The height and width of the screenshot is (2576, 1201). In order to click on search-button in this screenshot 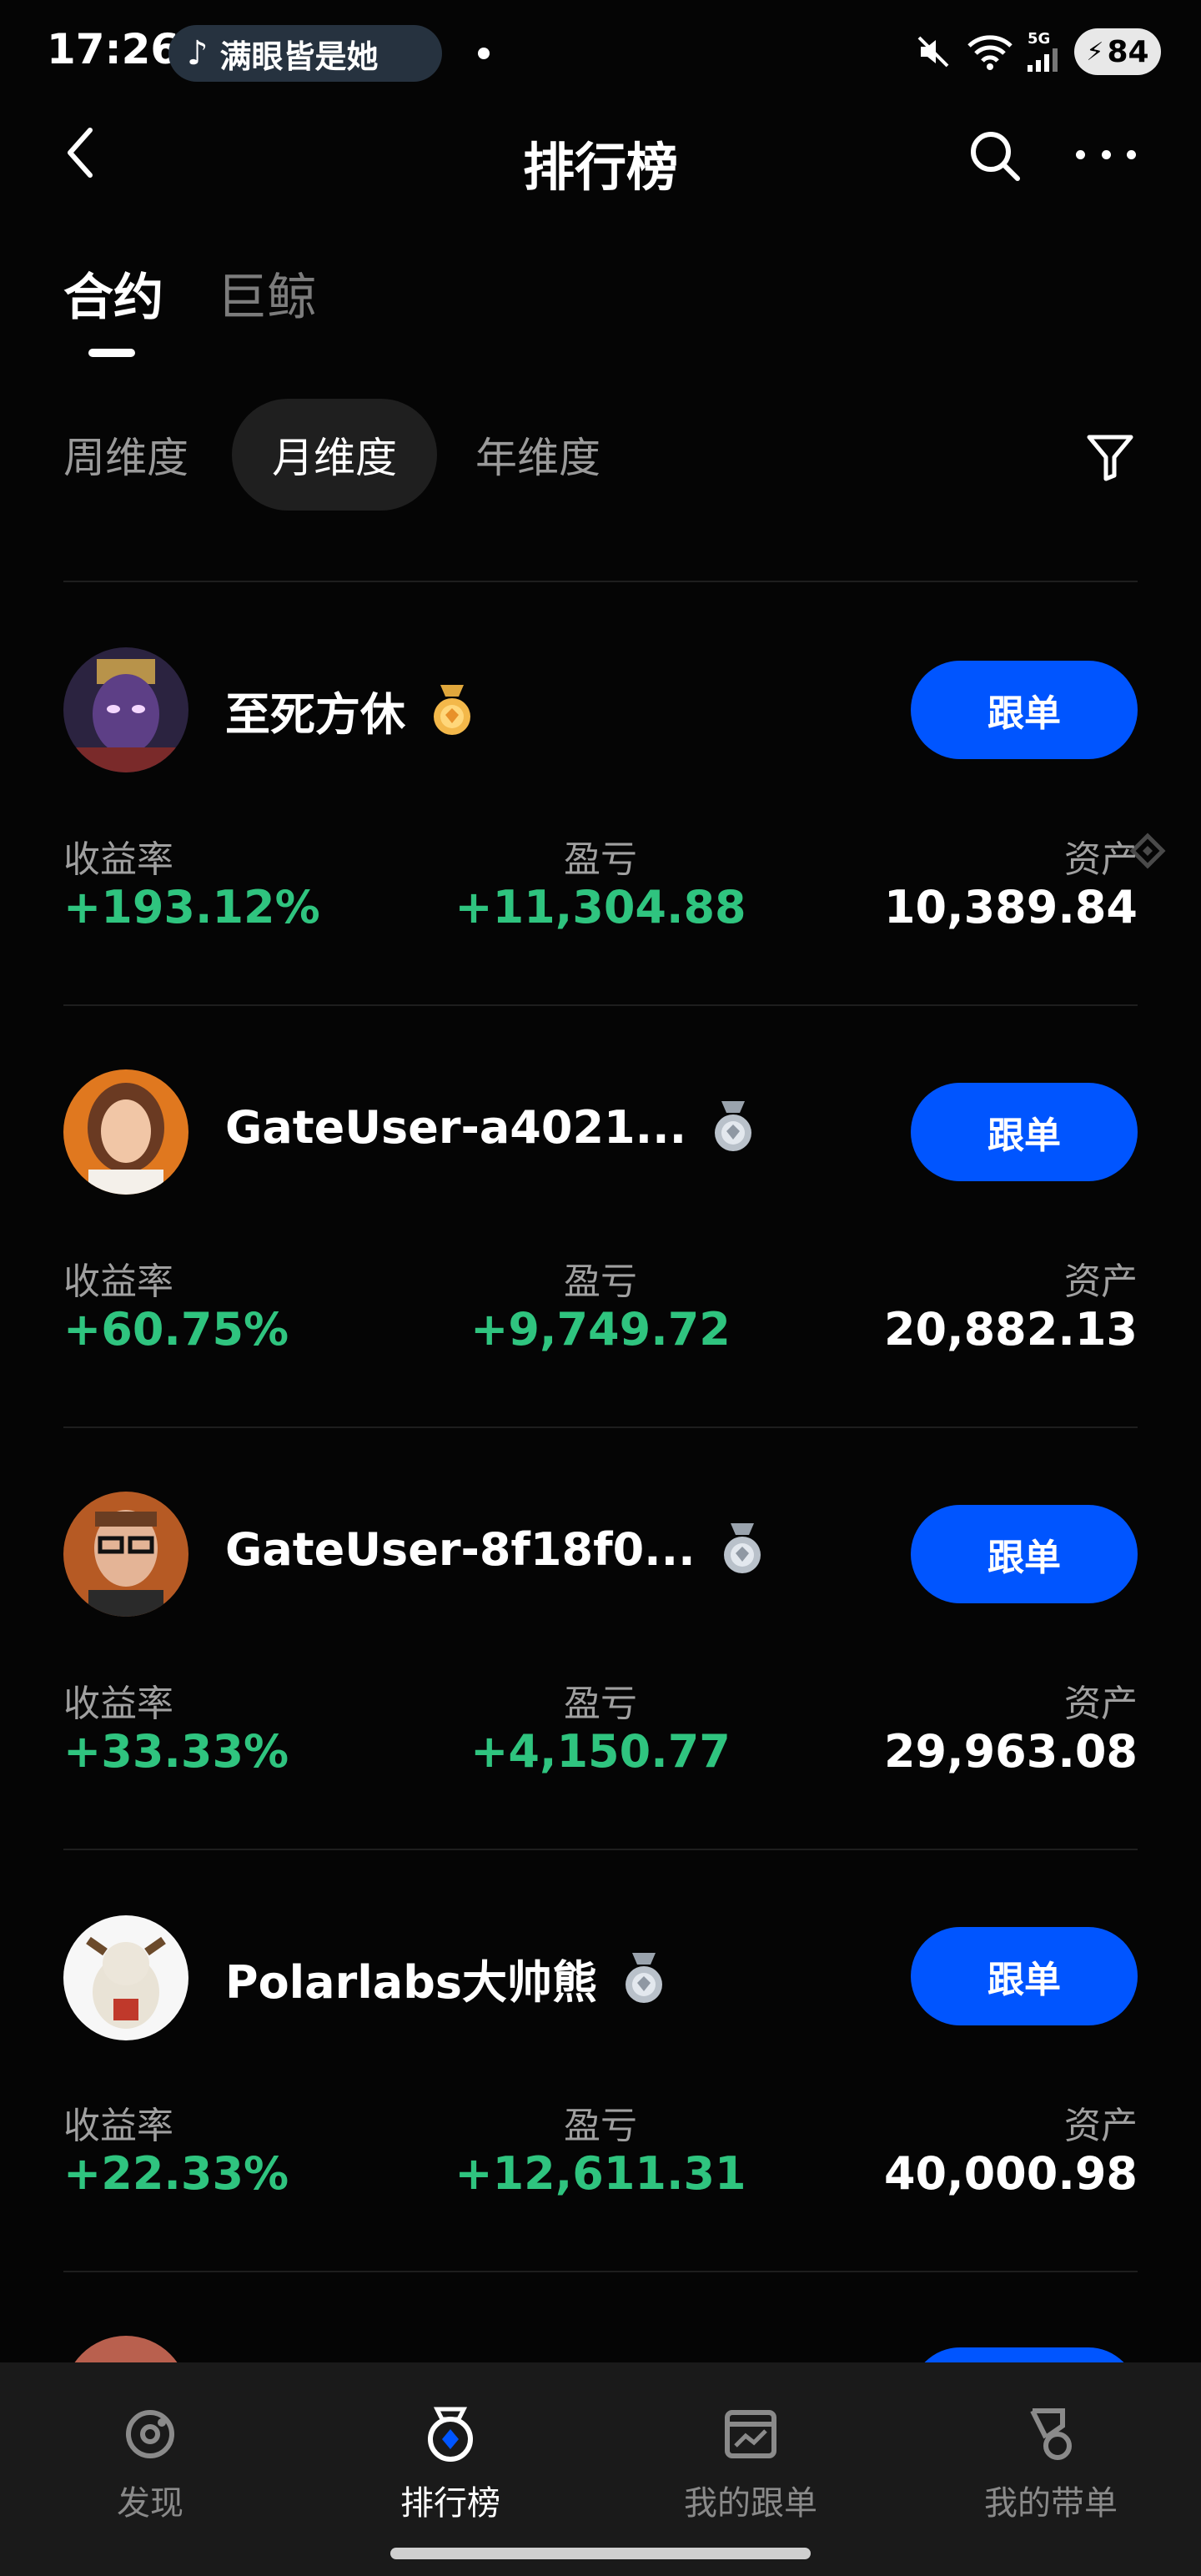, I will do `click(995, 156)`.